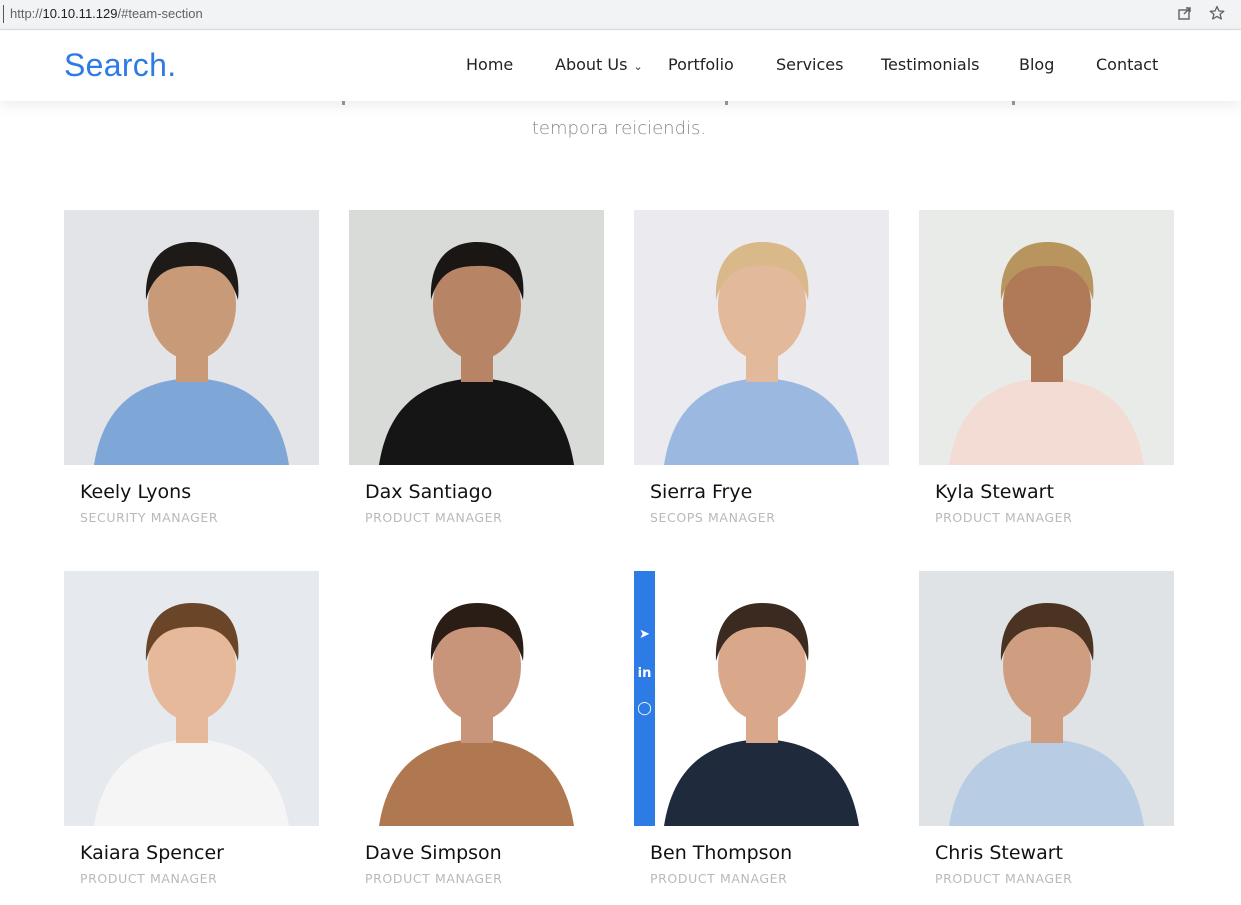  I want to click on twitter-icon: ➤, so click(644, 634).